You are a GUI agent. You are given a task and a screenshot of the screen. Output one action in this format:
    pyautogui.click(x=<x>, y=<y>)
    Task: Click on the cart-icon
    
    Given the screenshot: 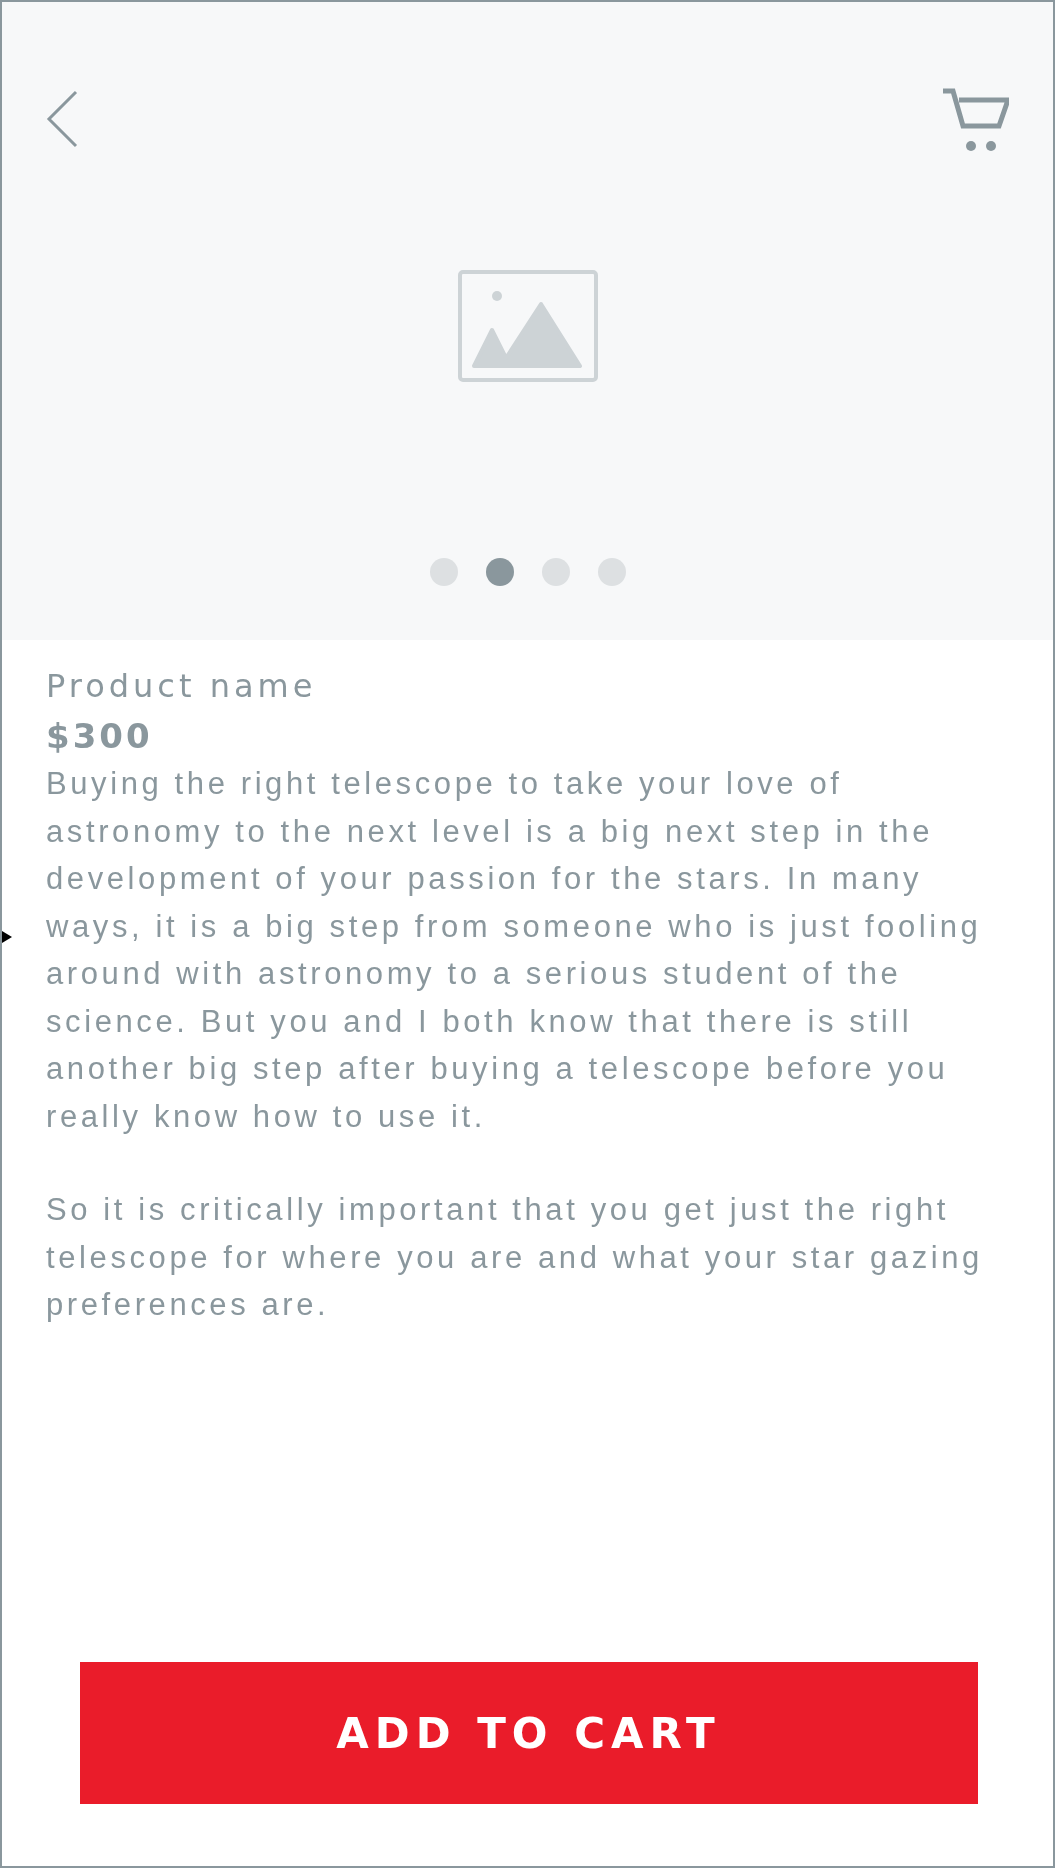 What is the action you would take?
    pyautogui.click(x=976, y=121)
    